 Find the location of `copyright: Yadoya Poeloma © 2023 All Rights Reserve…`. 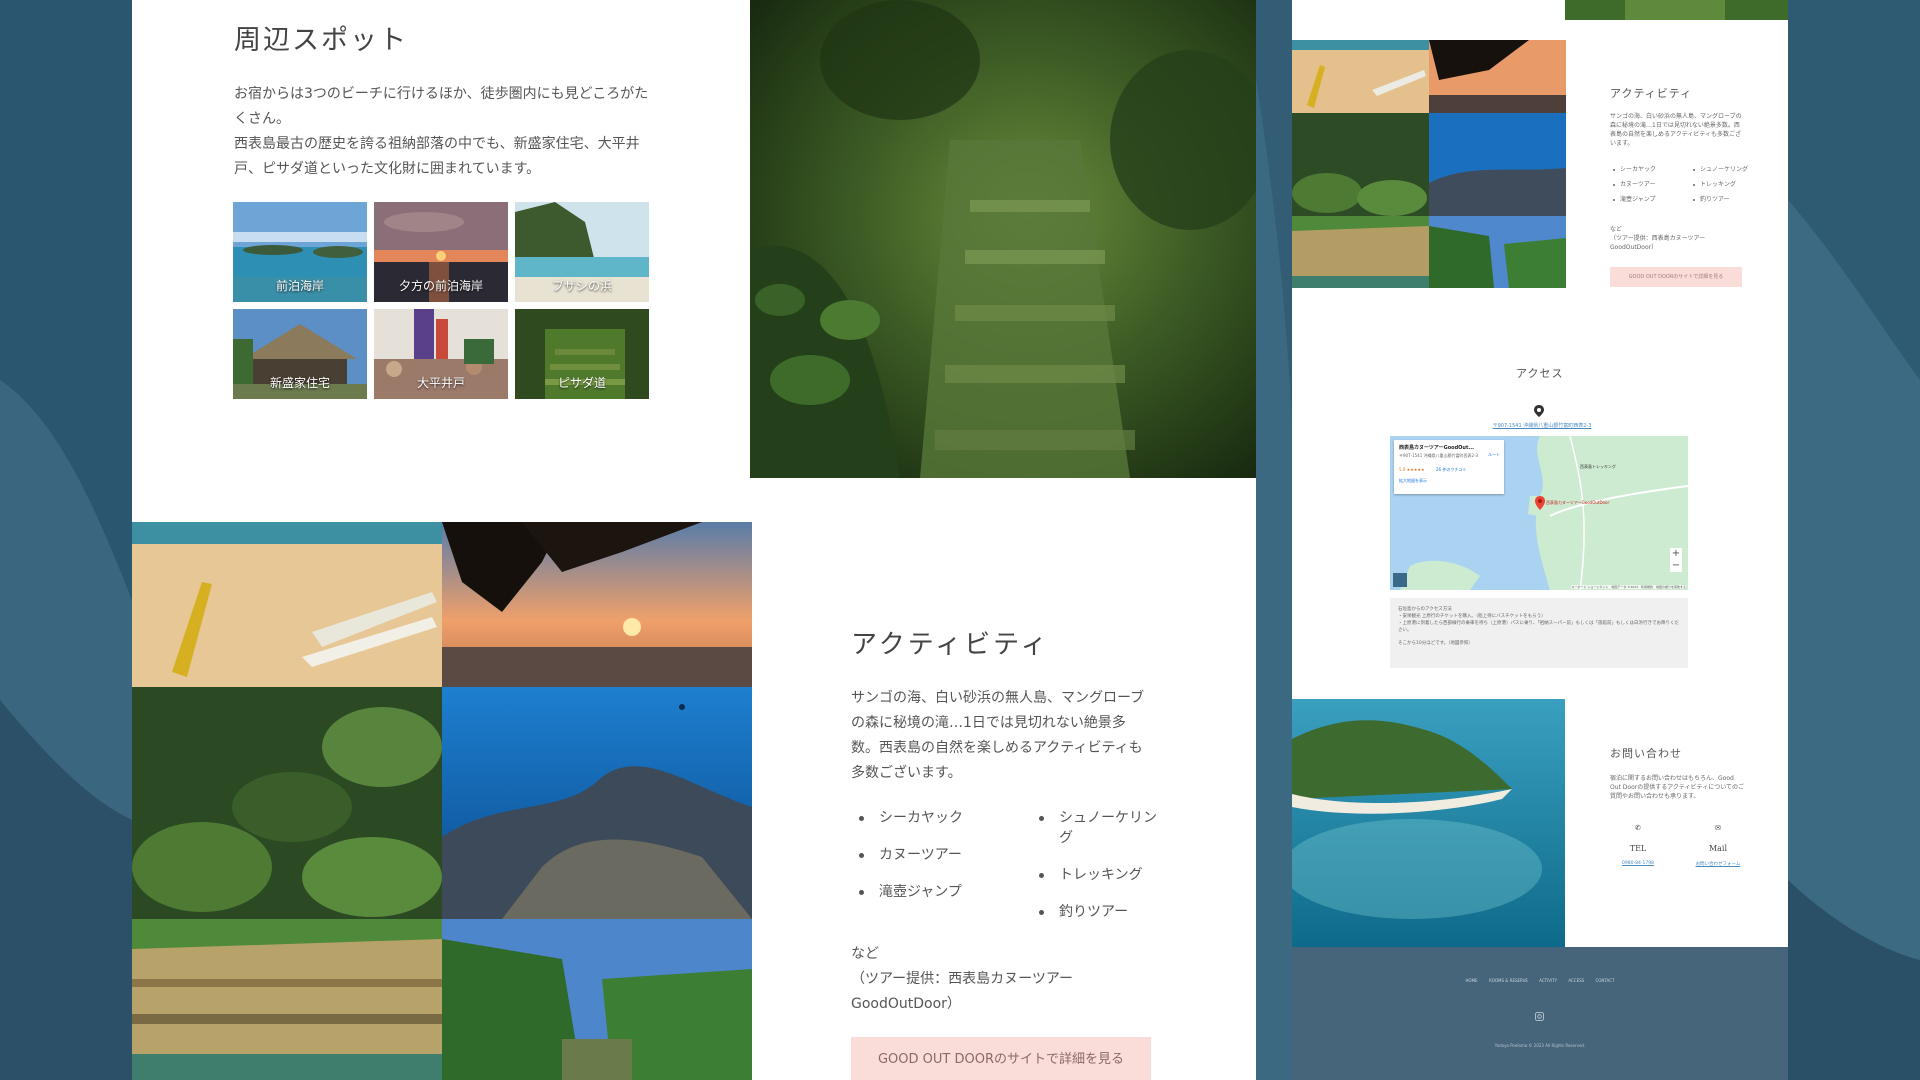

copyright: Yadoya Poeloma © 2023 All Rights Reserve… is located at coordinates (1540, 1045).